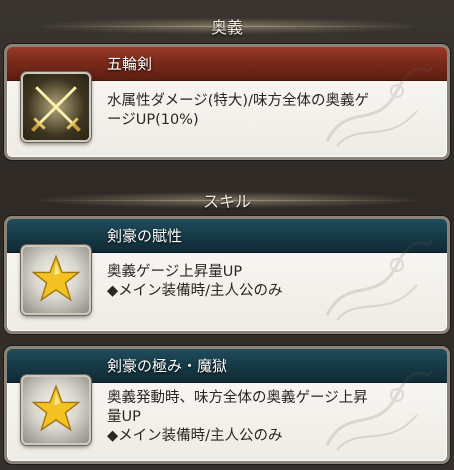 This screenshot has width=454, height=470. Describe the element at coordinates (238, 101) in the screenshot. I see `ougi-description-line1: 水属性ダメージ(特大)/味方全体の奥義ゲ` at that location.